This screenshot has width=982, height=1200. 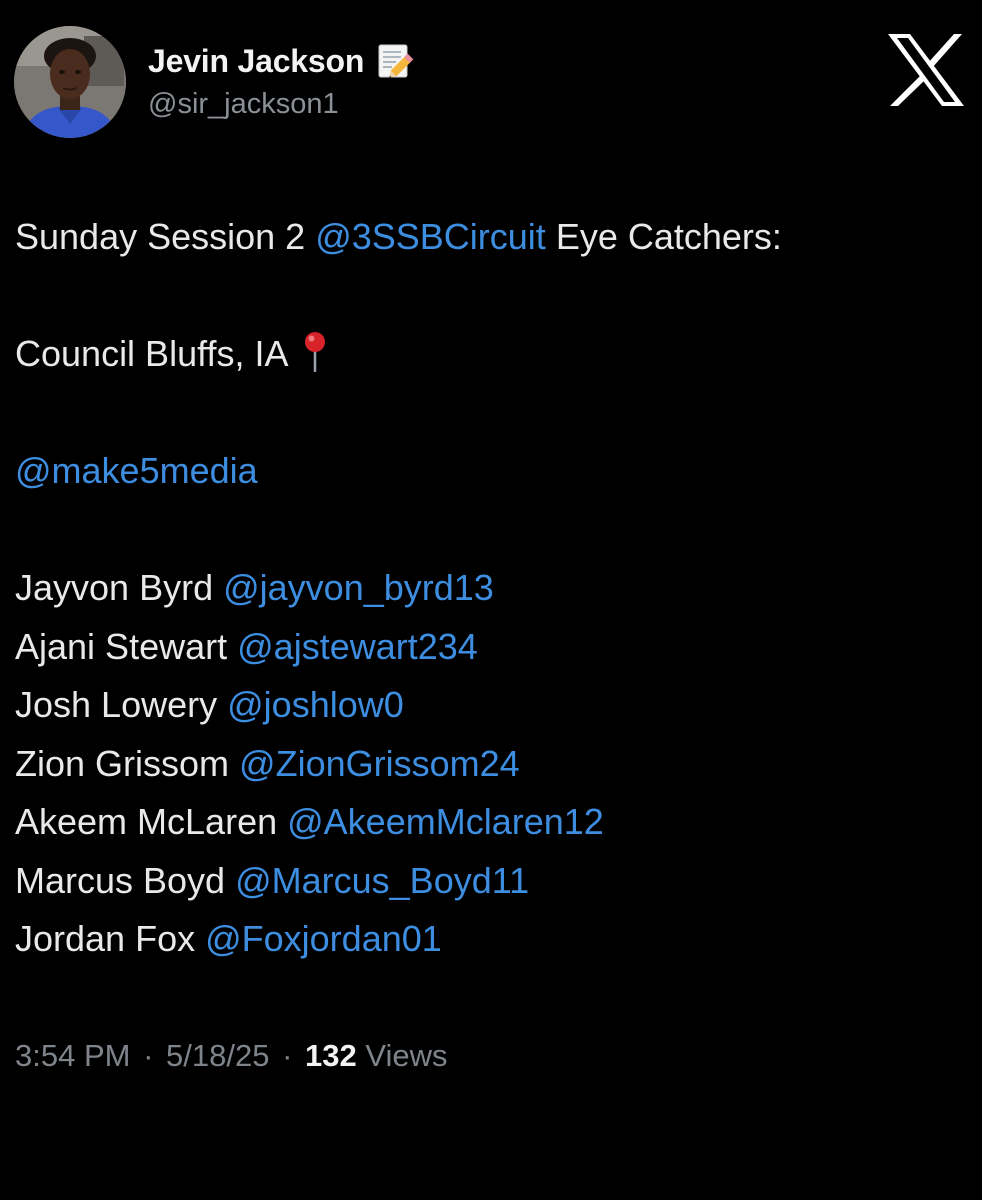 What do you see at coordinates (396, 61) in the screenshot?
I see `memo-pencil-icon` at bounding box center [396, 61].